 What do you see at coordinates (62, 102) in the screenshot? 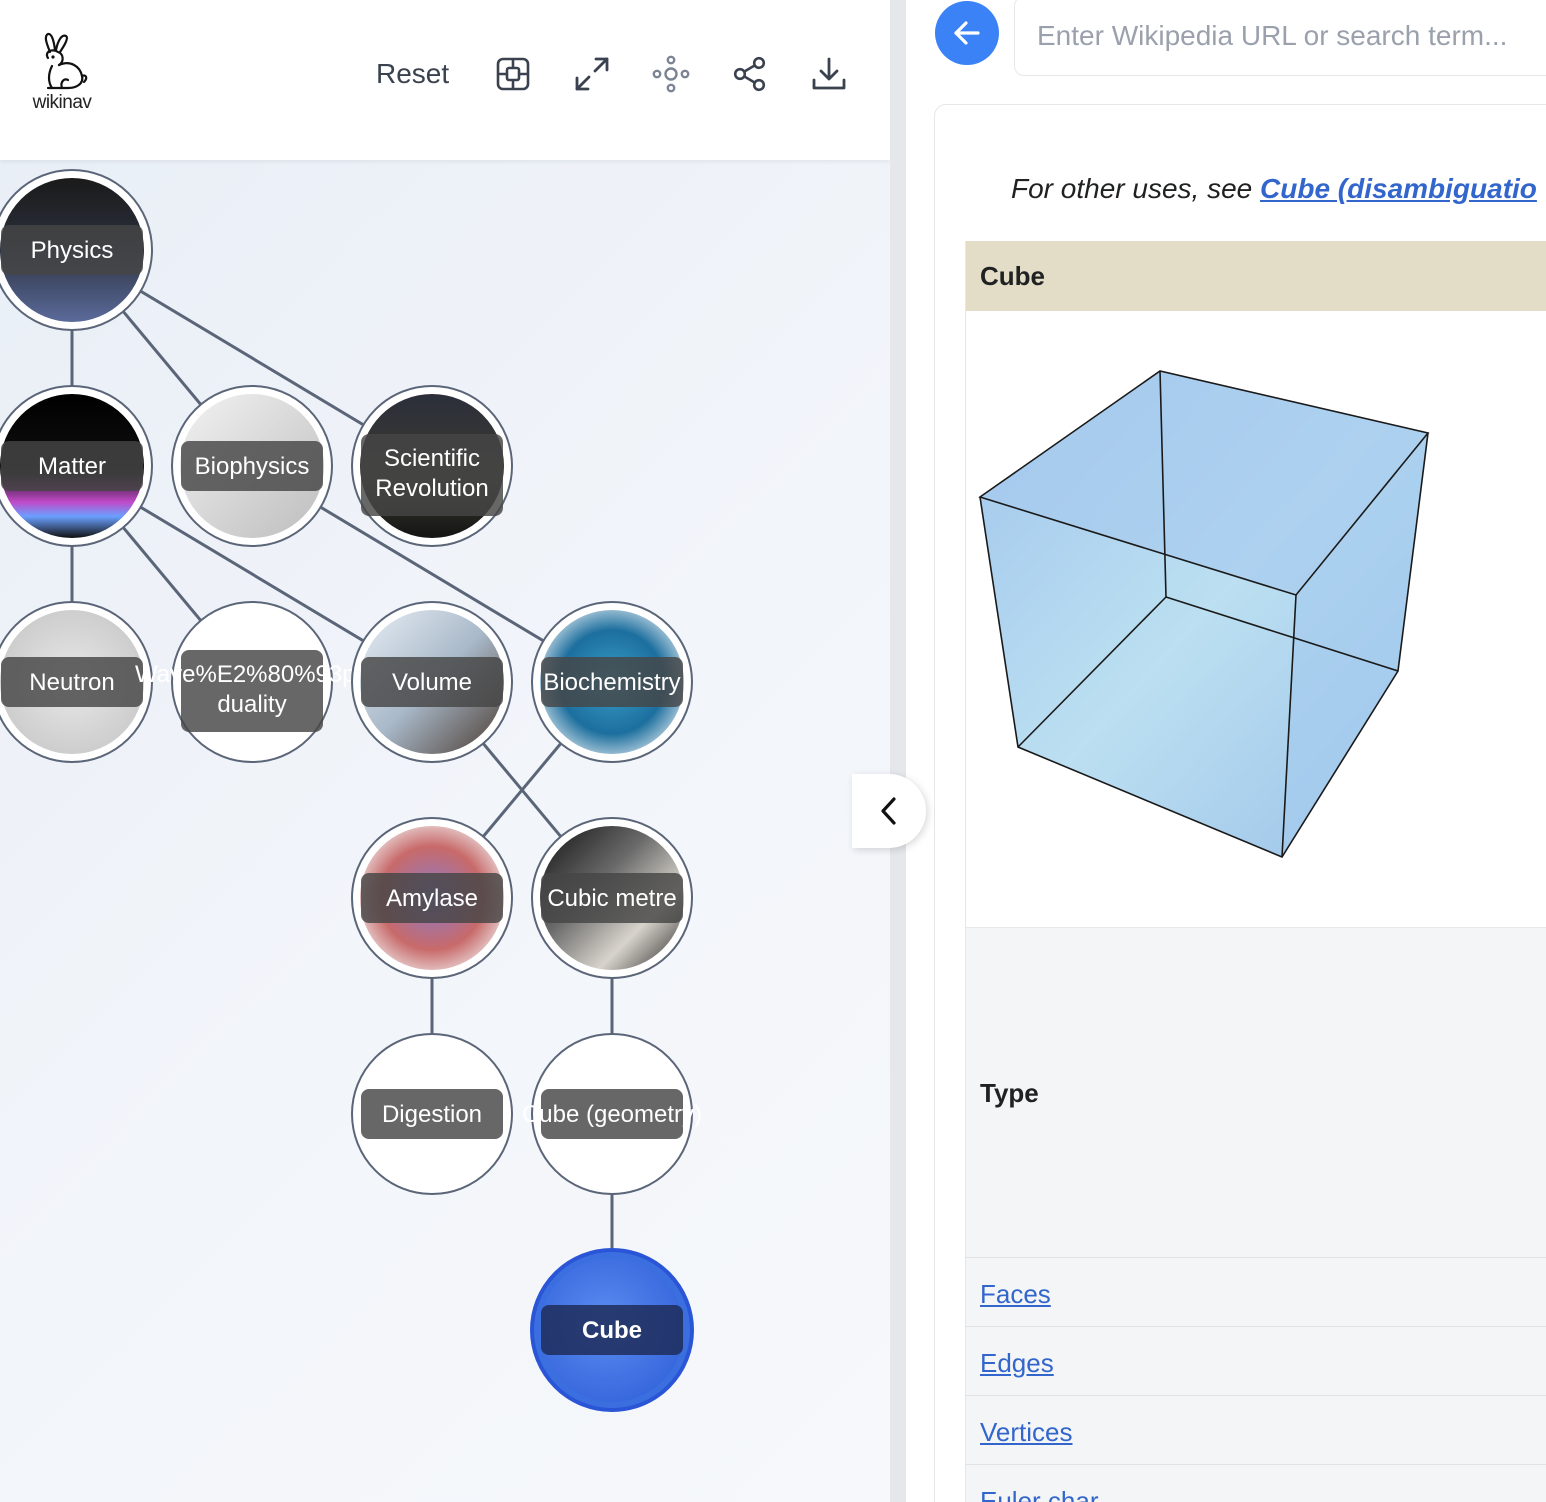
I see `logo-text: wikinav` at bounding box center [62, 102].